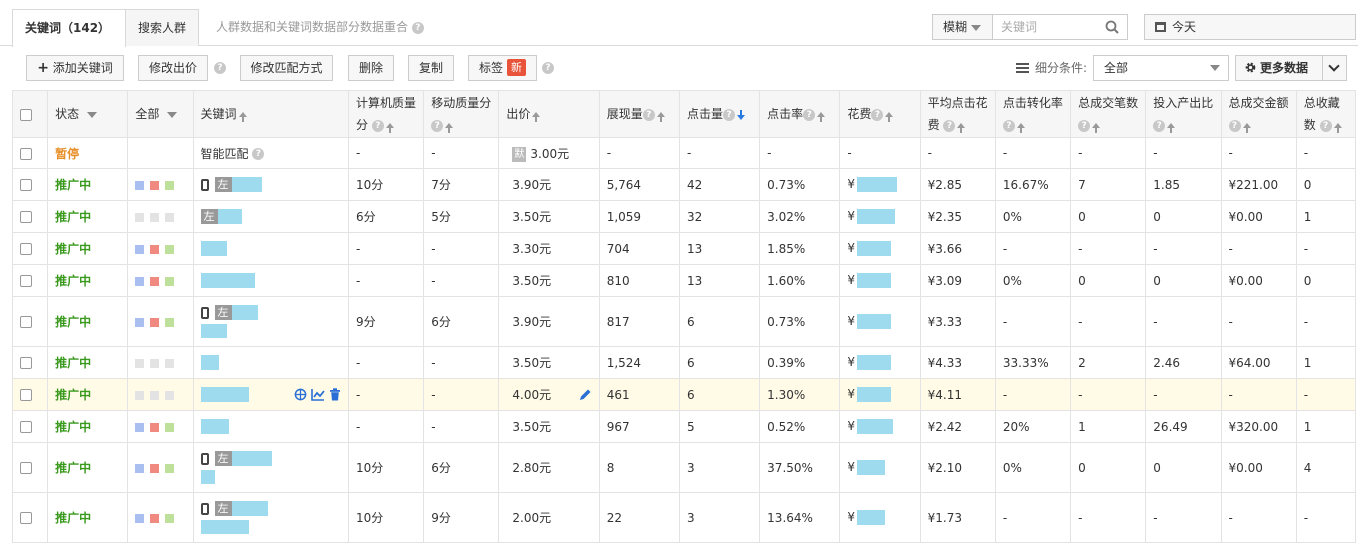 The width and height of the screenshot is (1358, 543). I want to click on bid-cell: 3.30元, so click(549, 248).